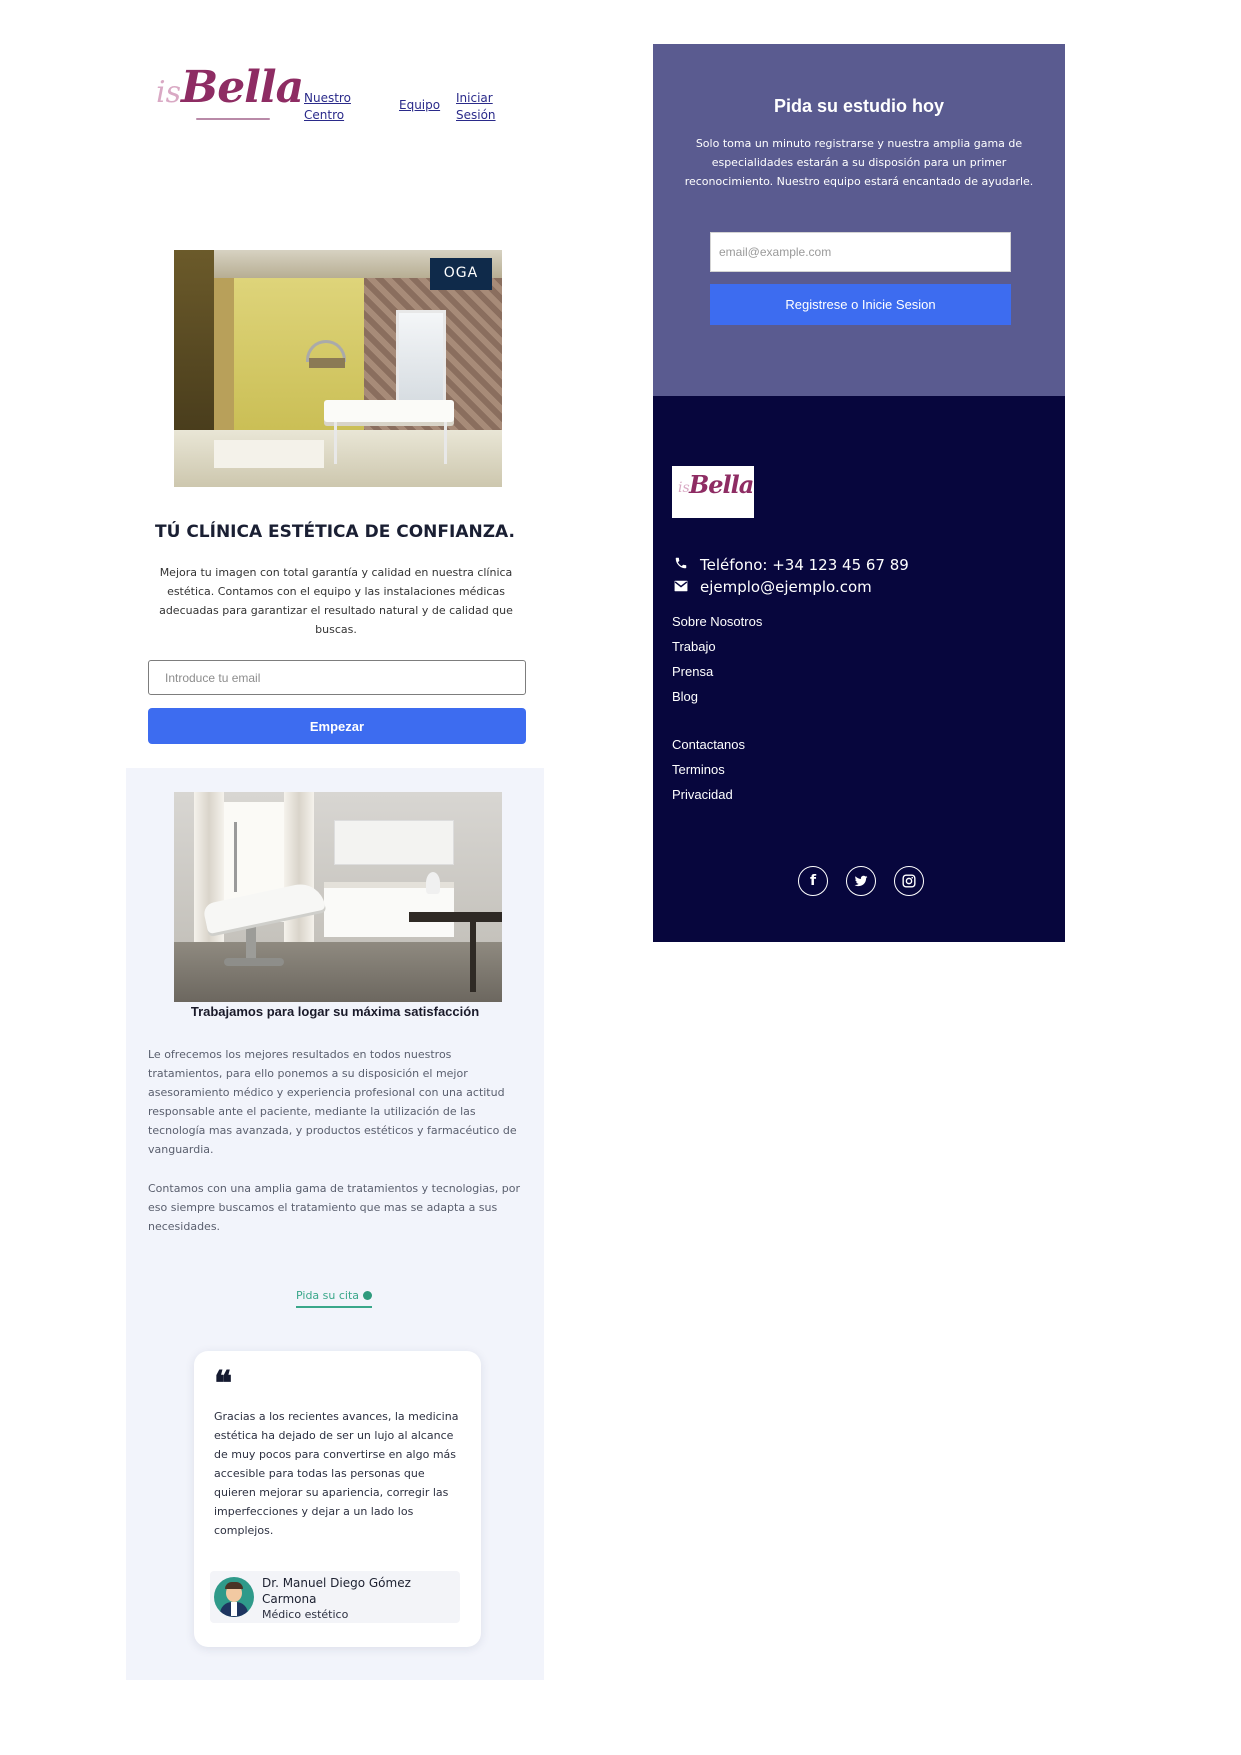 The height and width of the screenshot is (1755, 1241). Describe the element at coordinates (684, 488) in the screenshot. I see `footer-logo-is: is` at that location.